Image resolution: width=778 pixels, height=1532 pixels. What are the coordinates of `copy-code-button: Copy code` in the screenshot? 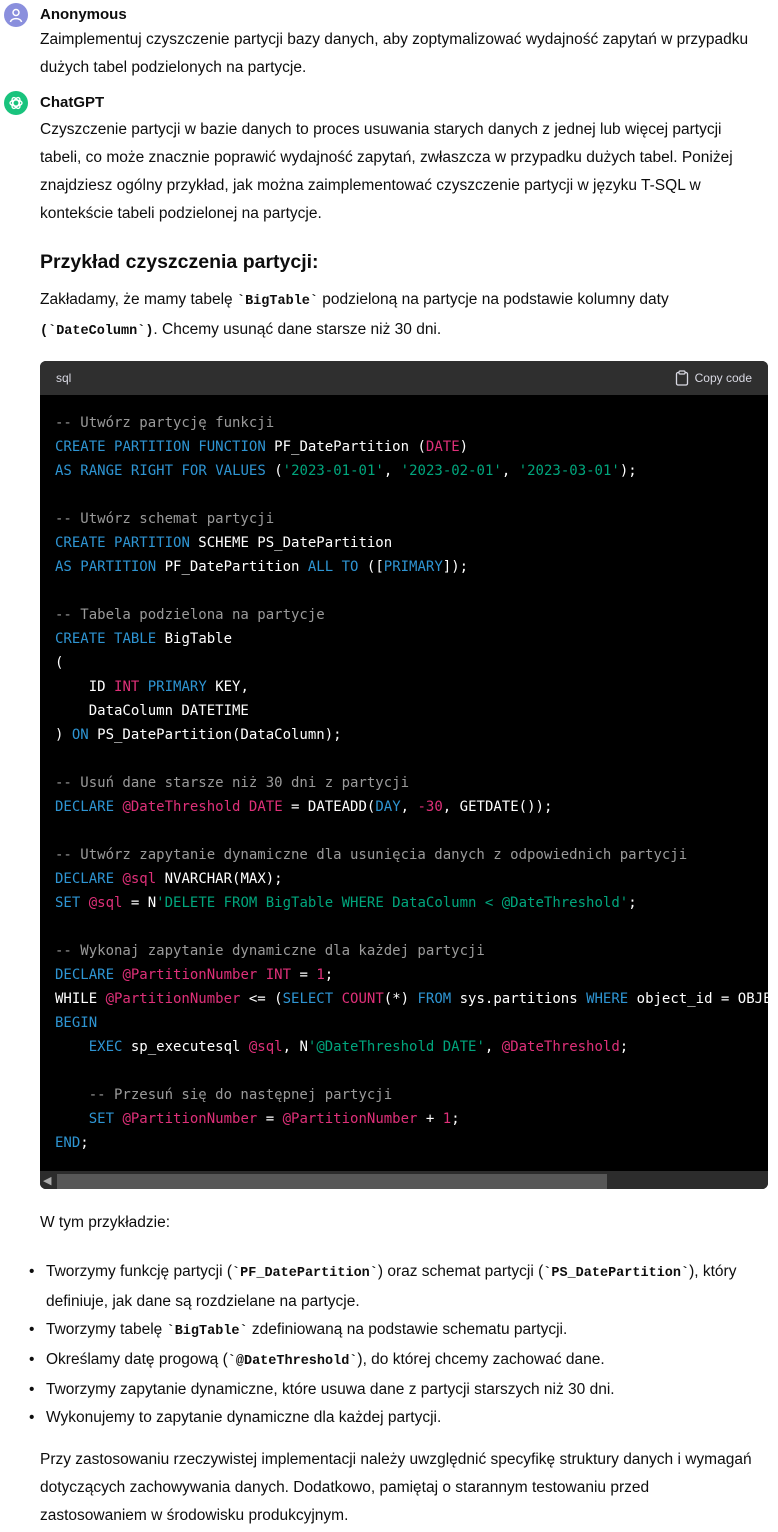 It's located at (713, 378).